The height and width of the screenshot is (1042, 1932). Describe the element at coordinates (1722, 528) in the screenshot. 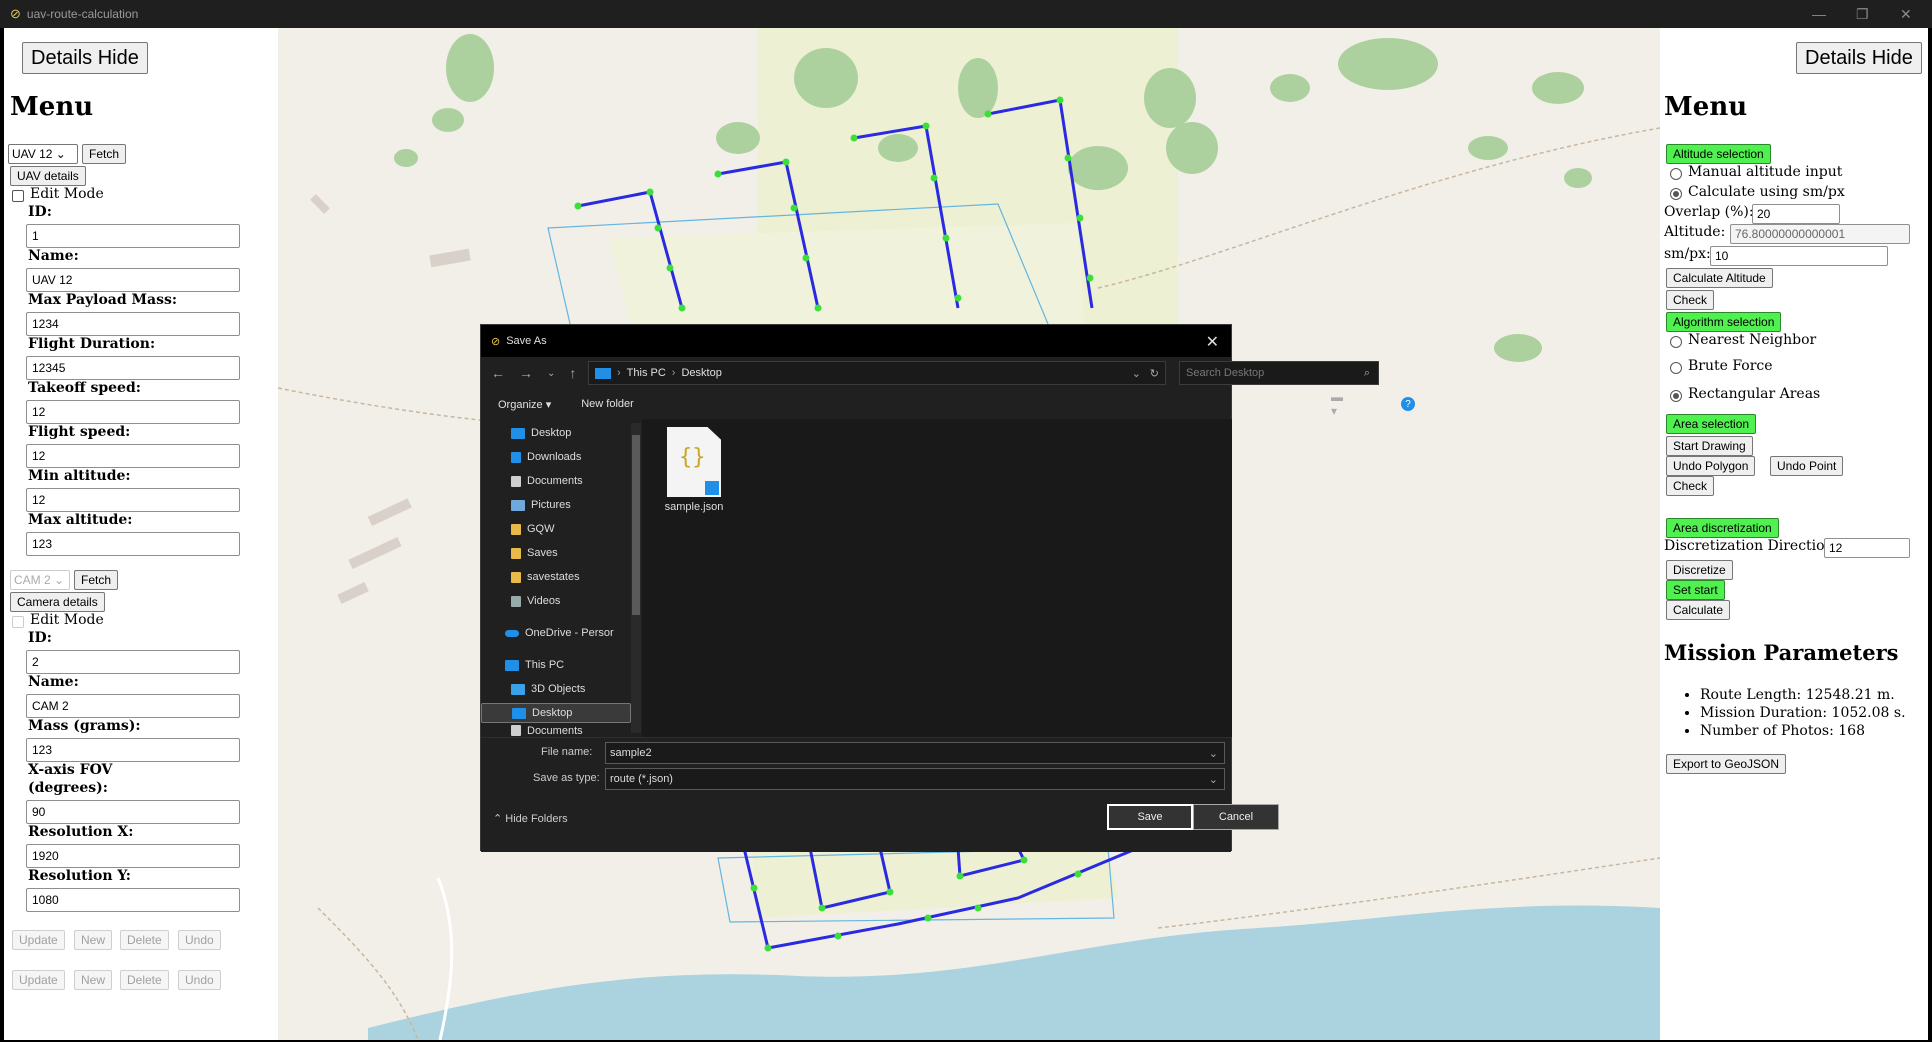

I see `area-discretization-button: Area discretization` at that location.